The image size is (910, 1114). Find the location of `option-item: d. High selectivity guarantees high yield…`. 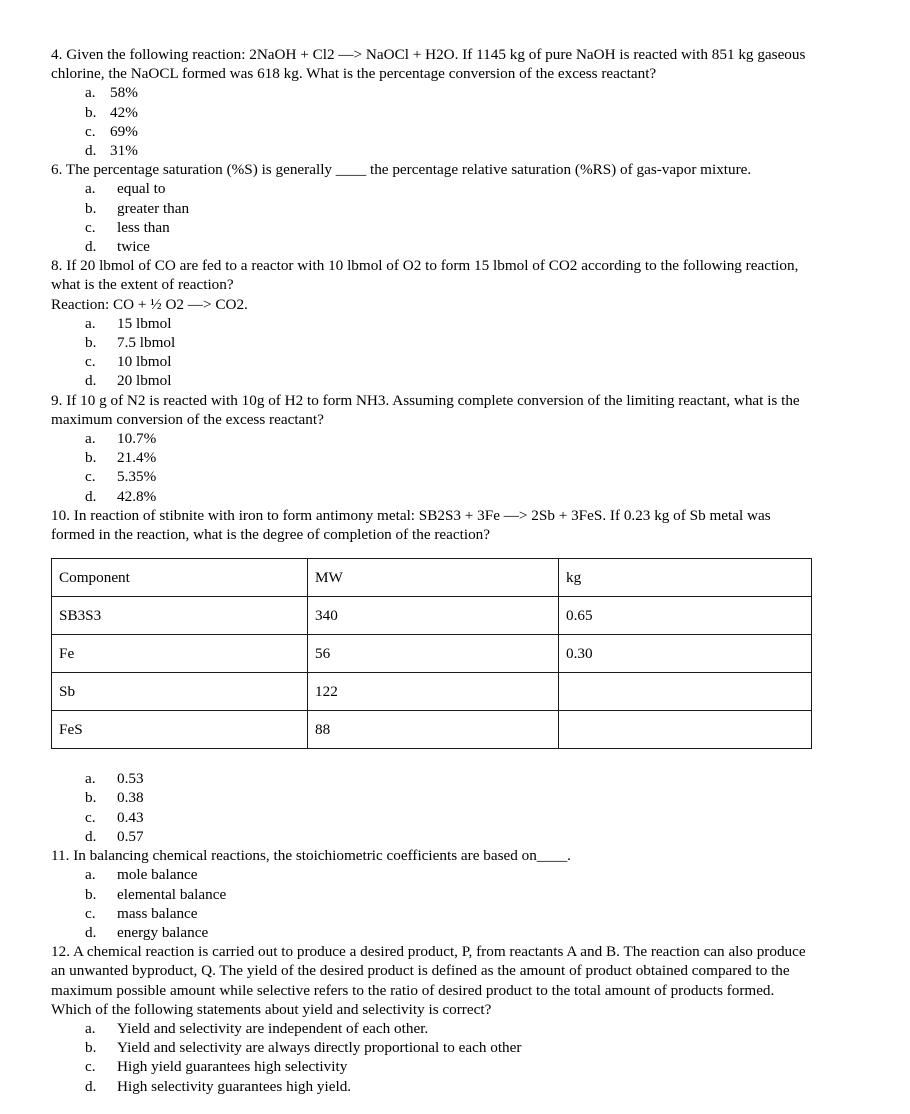

option-item: d. High selectivity guarantees high yield… is located at coordinates (433, 1086).